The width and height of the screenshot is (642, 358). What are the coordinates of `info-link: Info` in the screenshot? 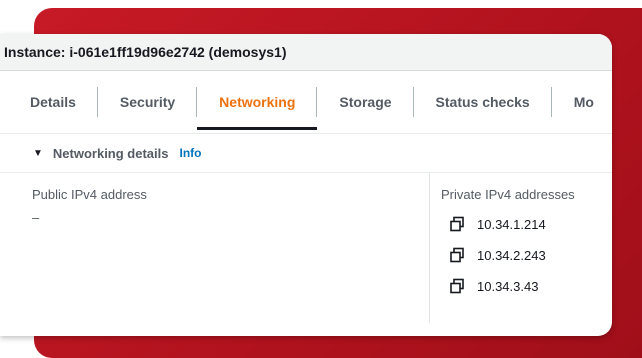 It's located at (190, 153).